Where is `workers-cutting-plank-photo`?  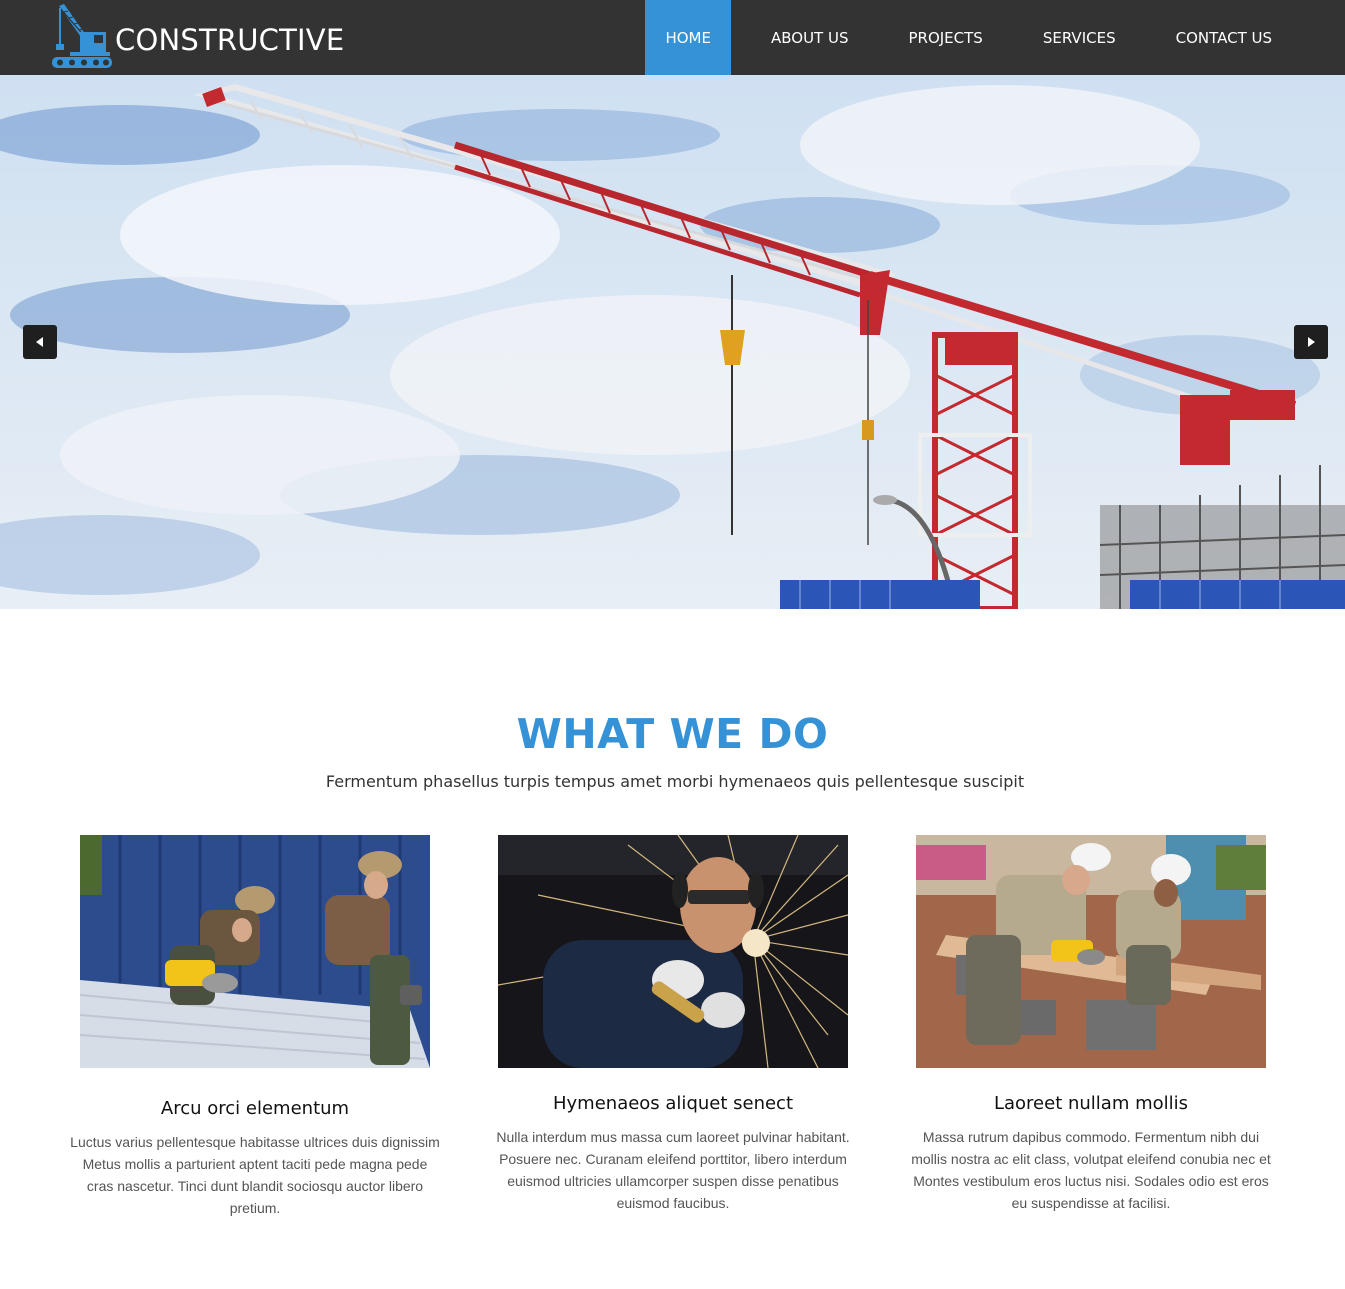 workers-cutting-plank-photo is located at coordinates (1091, 951).